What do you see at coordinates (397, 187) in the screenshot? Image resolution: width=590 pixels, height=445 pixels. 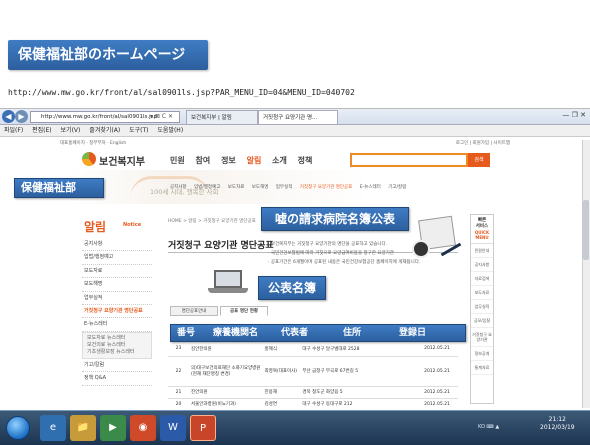 I see `subnav-item: 기고/칼럼` at bounding box center [397, 187].